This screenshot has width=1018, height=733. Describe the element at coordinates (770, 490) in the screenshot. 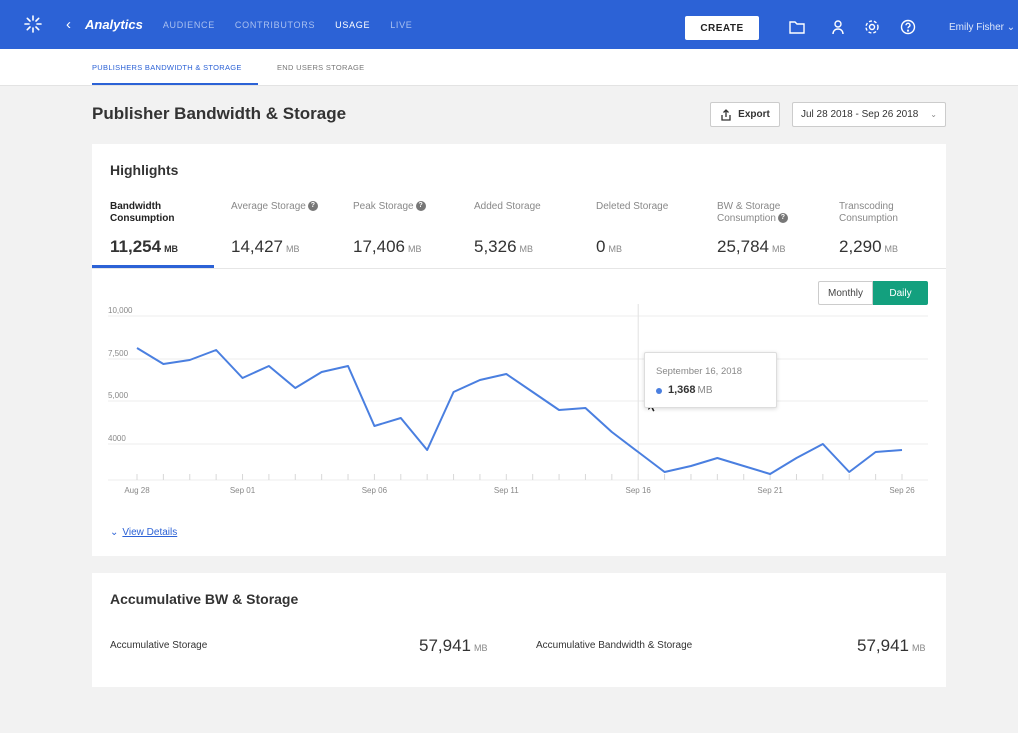

I see `x-tick-label: Sep 21` at that location.